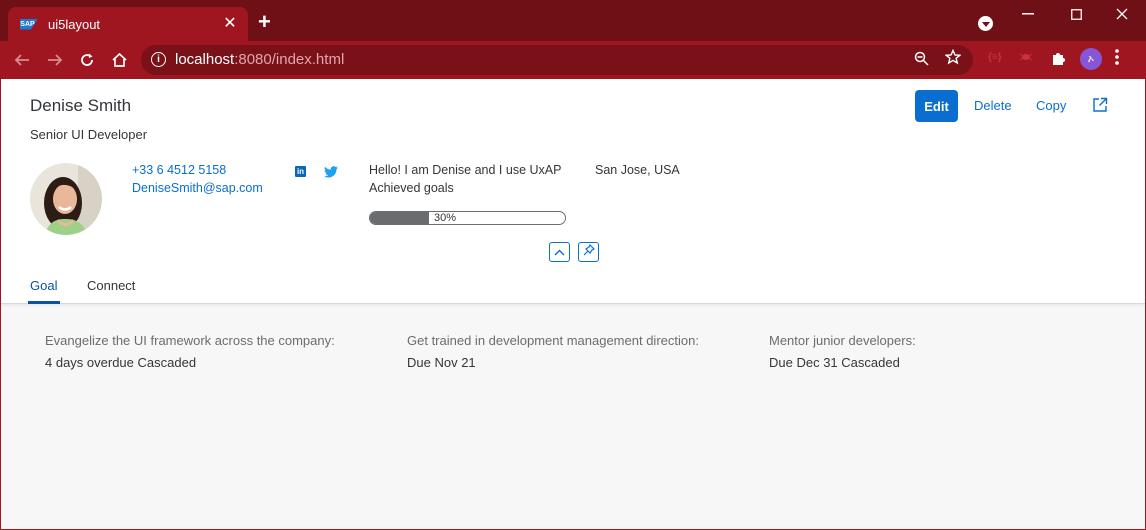 The height and width of the screenshot is (530, 1146). Describe the element at coordinates (985, 23) in the screenshot. I see `tab-search-icon` at that location.